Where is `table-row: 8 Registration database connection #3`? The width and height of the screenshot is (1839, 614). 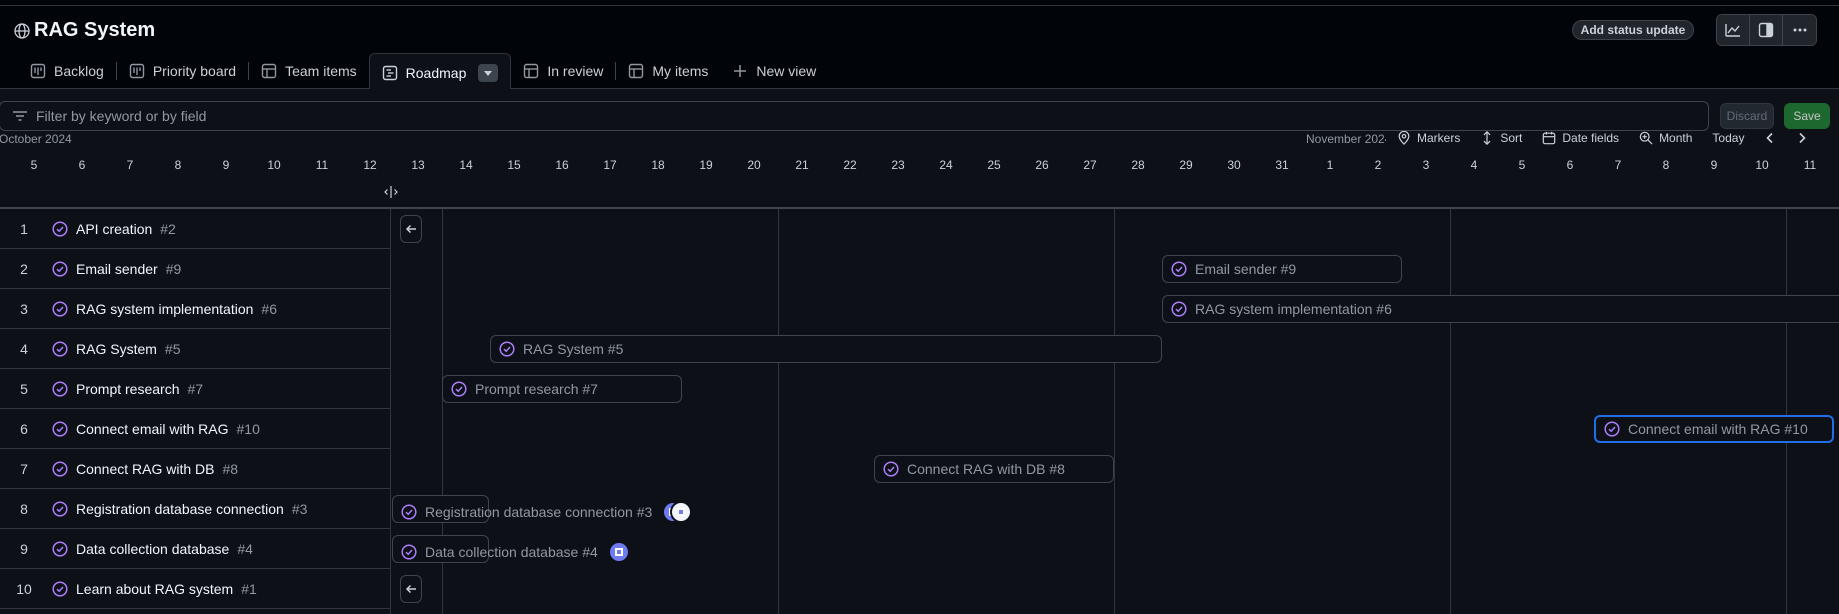
table-row: 8 Registration database connection #3 is located at coordinates (195, 509).